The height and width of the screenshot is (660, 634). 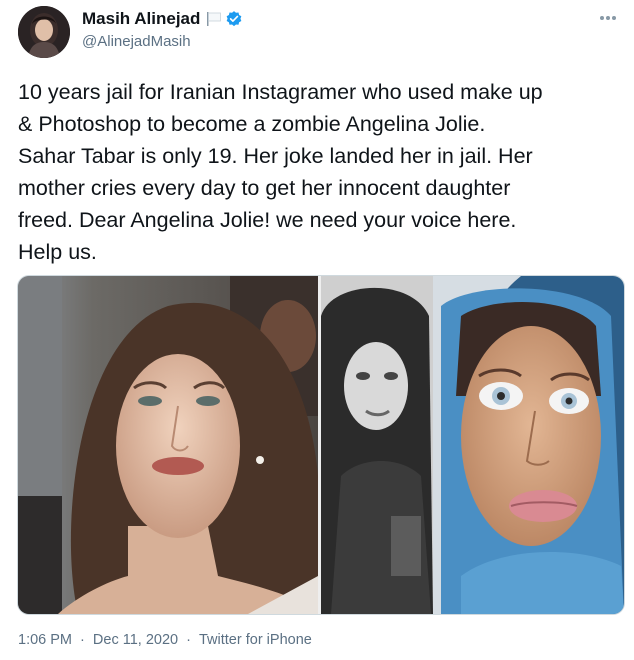 I want to click on tweet-date: Dec 11, 2020, so click(x=135, y=640).